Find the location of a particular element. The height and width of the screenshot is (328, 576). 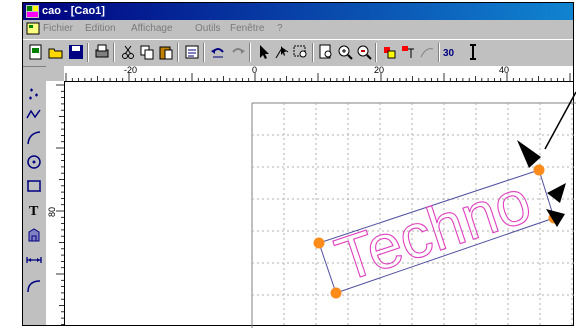

arc-tool-icon is located at coordinates (34, 286).